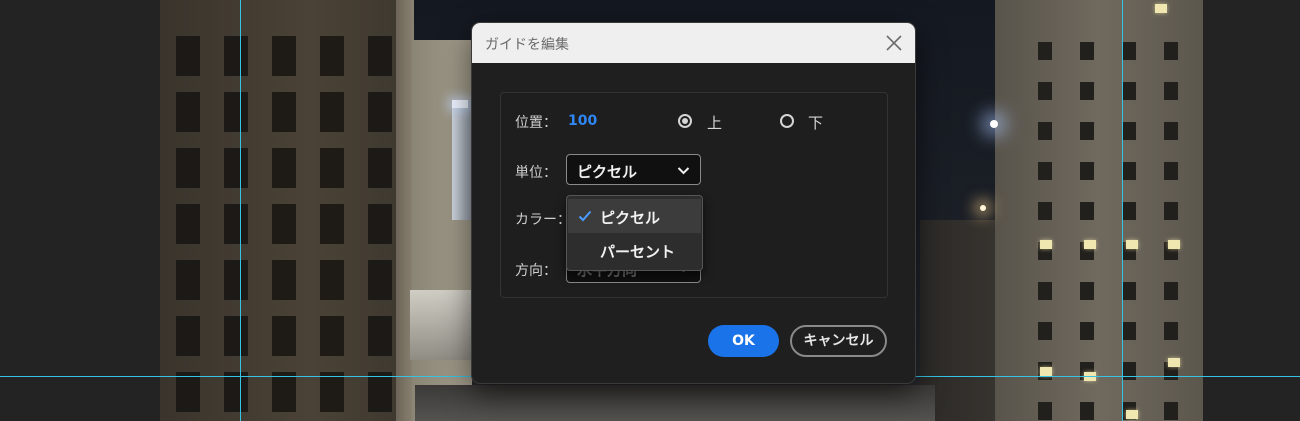  What do you see at coordinates (543, 220) in the screenshot?
I see `color-label: カラー：` at bounding box center [543, 220].